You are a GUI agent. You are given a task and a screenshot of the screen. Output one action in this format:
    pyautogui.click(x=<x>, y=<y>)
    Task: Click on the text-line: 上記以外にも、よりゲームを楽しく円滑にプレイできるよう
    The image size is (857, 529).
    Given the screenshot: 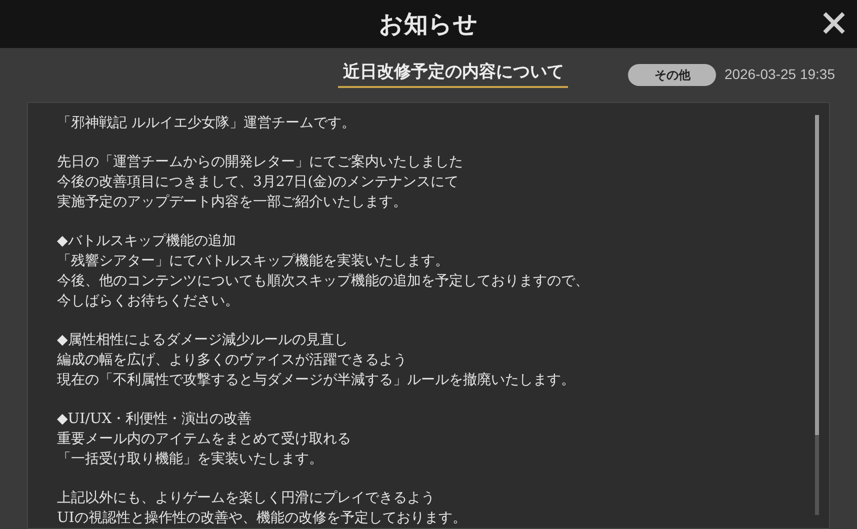 What is the action you would take?
    pyautogui.click(x=246, y=498)
    